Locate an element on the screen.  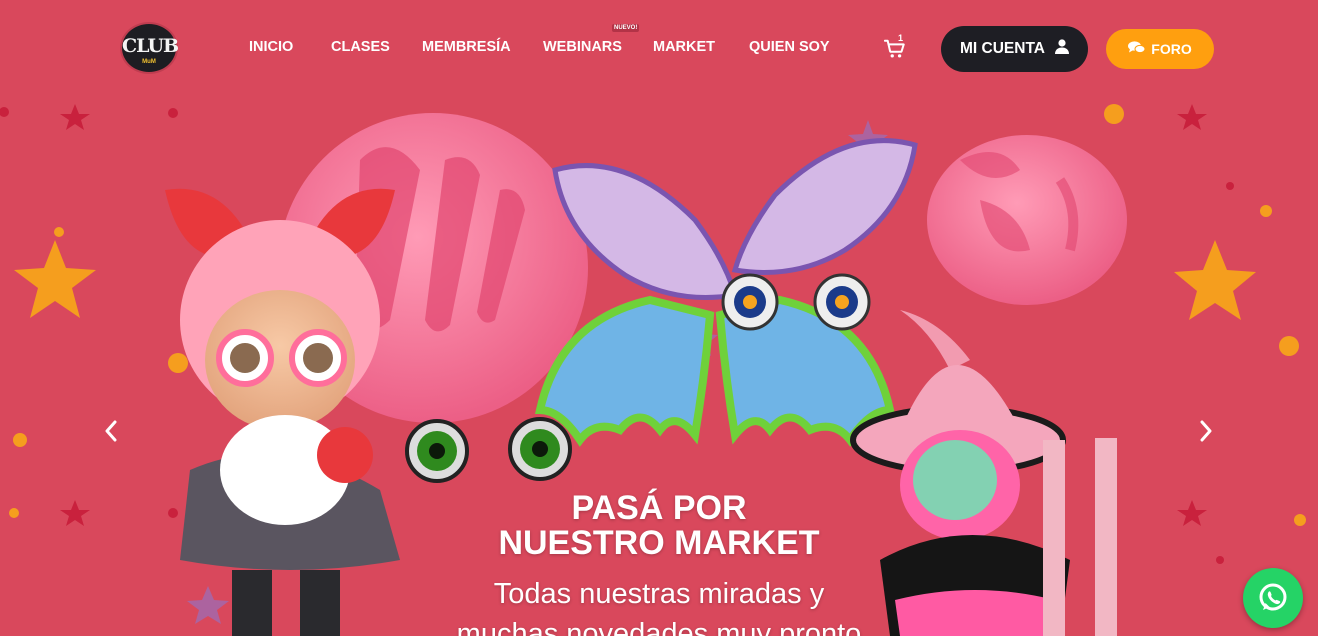
nav-item-webinars: WEBINARS is located at coordinates (582, 47).